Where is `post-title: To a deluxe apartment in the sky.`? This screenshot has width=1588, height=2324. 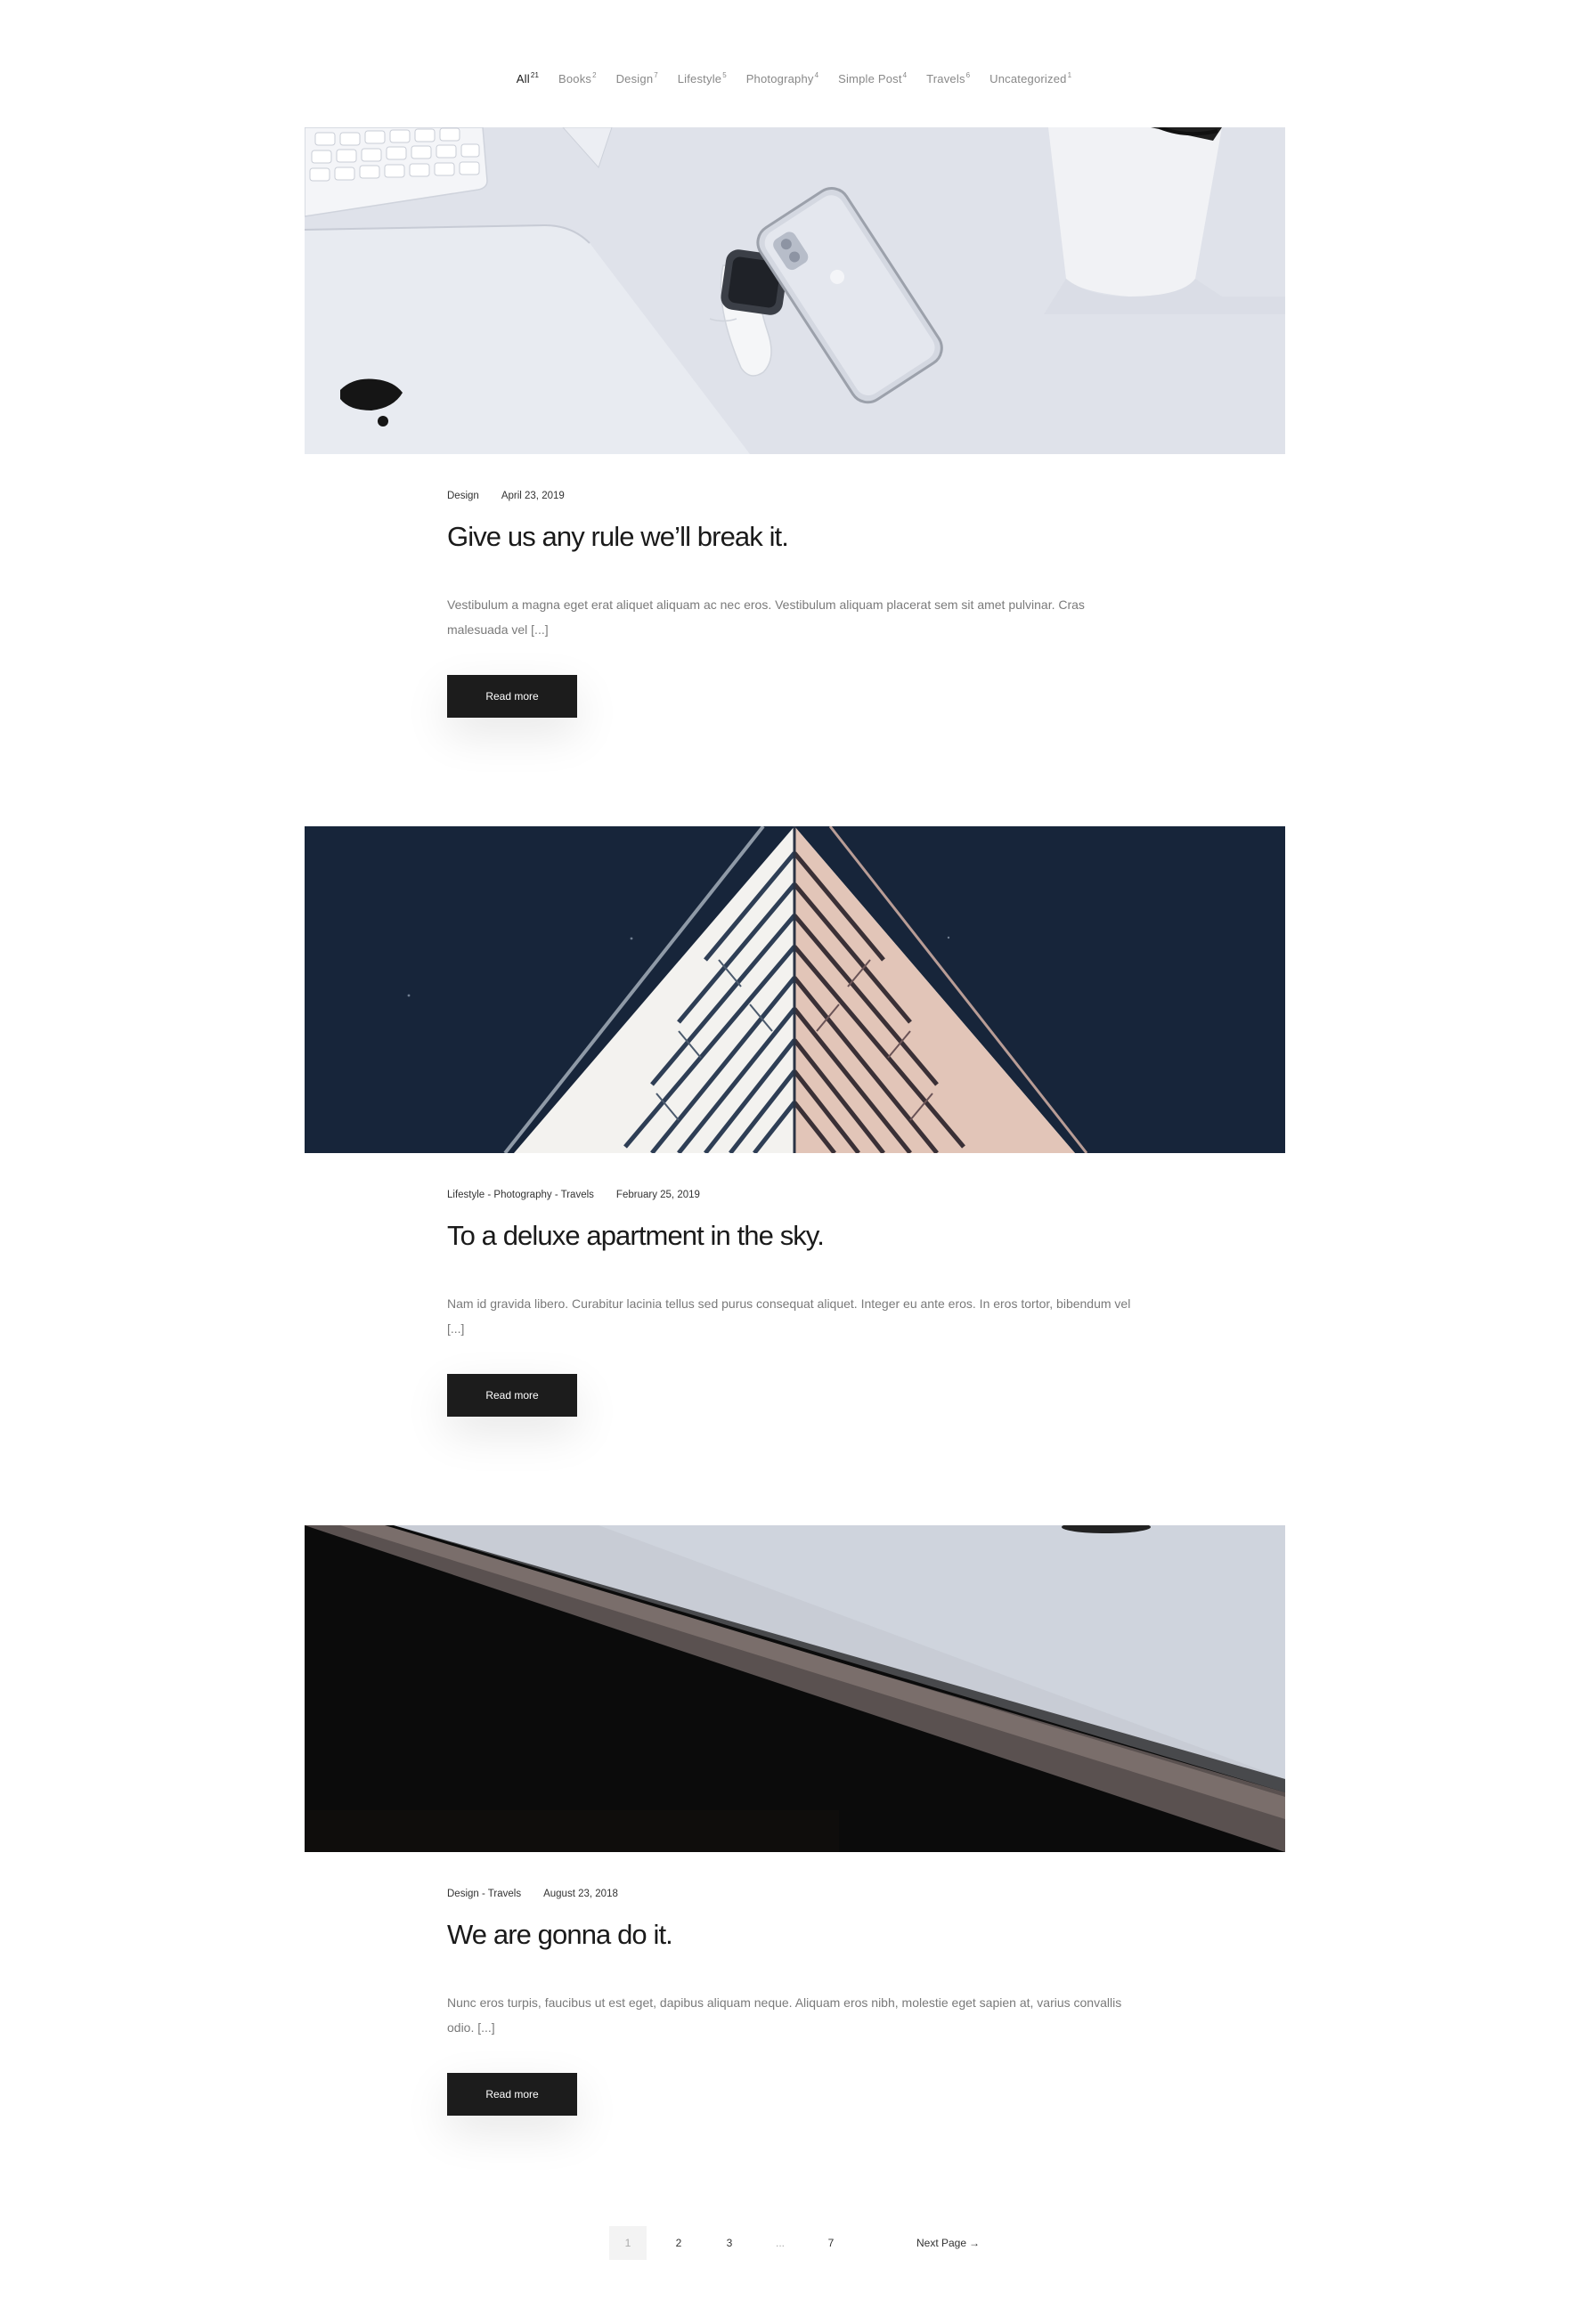
post-title: To a deluxe apartment in the sky. is located at coordinates (799, 1236).